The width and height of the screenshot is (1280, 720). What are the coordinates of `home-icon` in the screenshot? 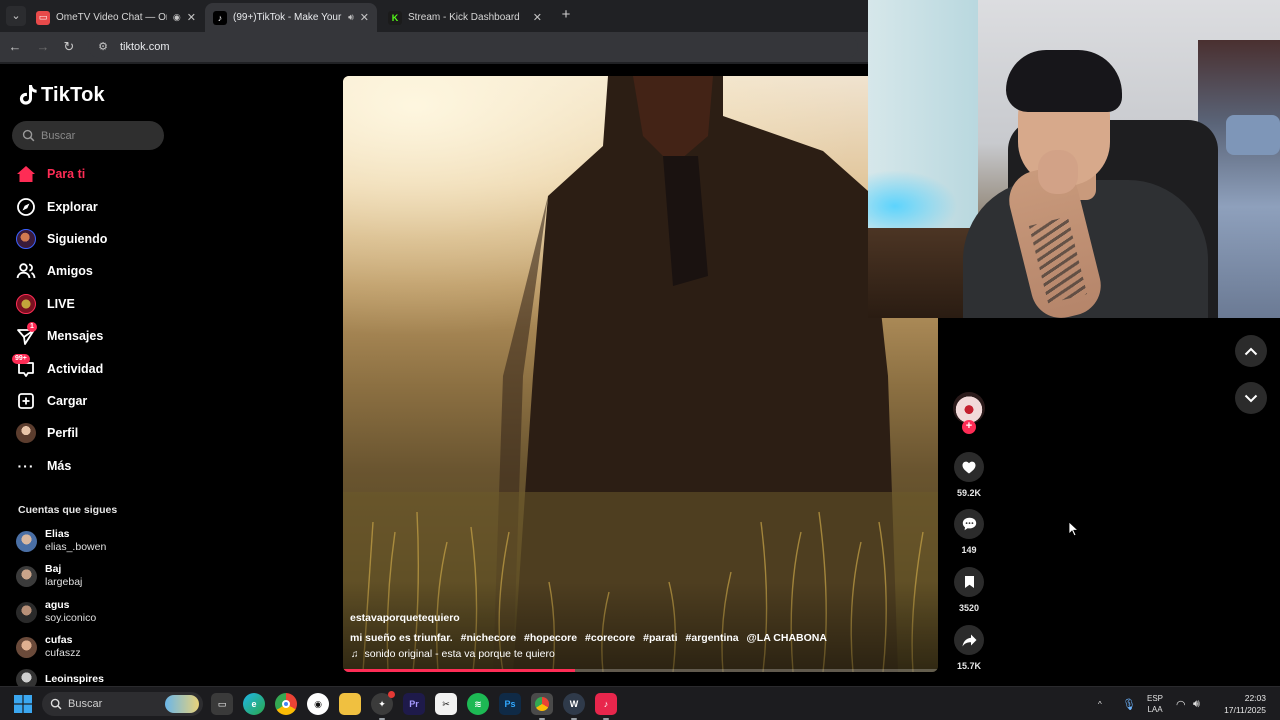 It's located at (26, 174).